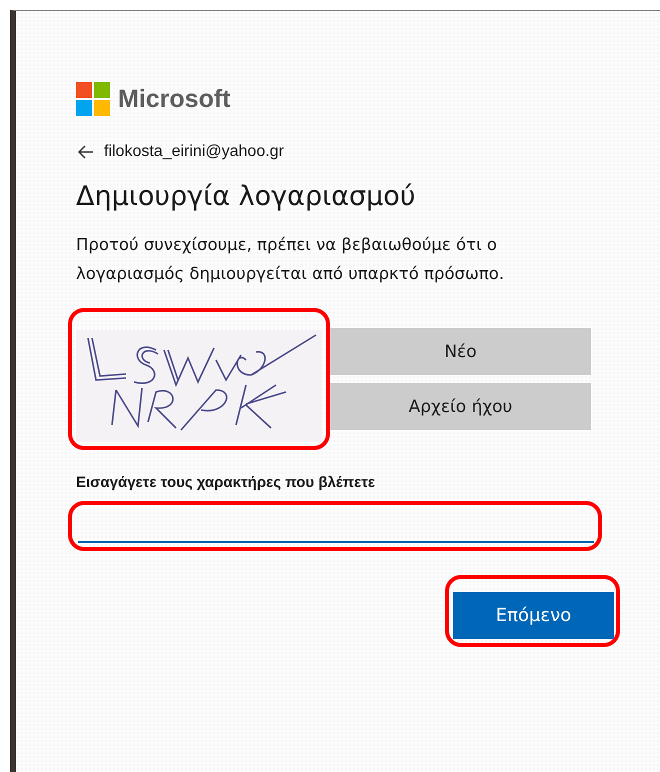 This screenshot has height=772, width=660. Describe the element at coordinates (93, 99) in the screenshot. I see `logo-icon` at that location.